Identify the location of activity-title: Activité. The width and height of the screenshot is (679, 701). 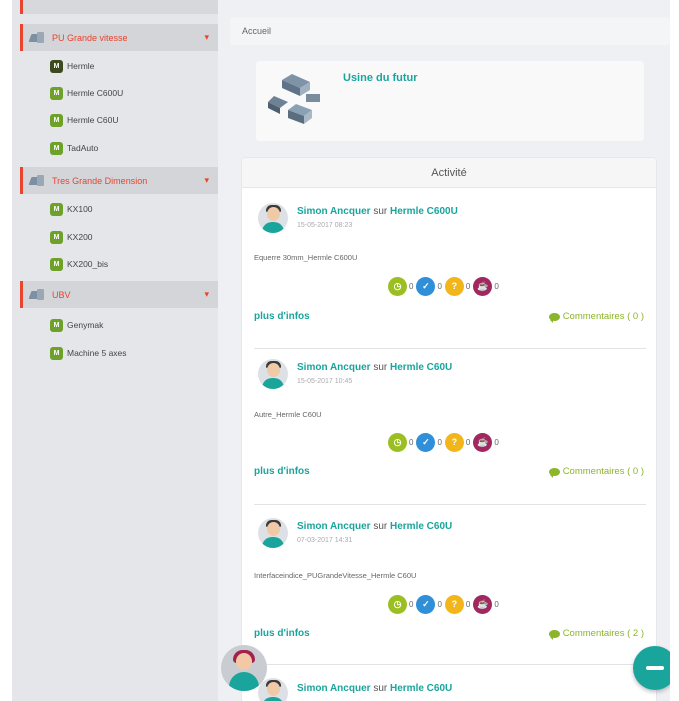
(449, 173).